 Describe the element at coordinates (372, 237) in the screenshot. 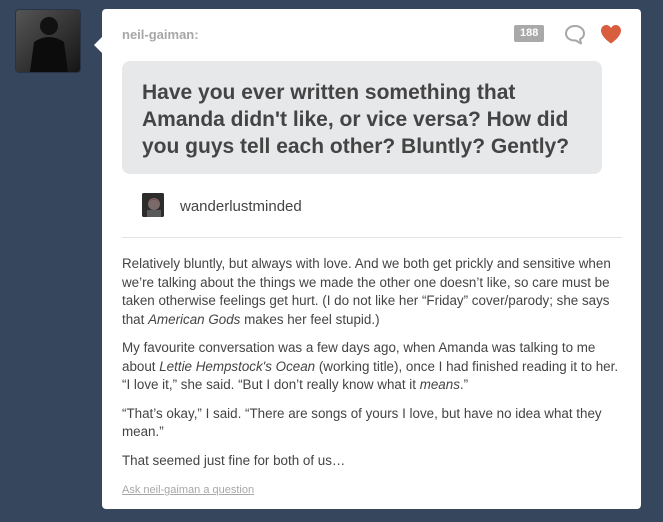

I see `divider` at that location.